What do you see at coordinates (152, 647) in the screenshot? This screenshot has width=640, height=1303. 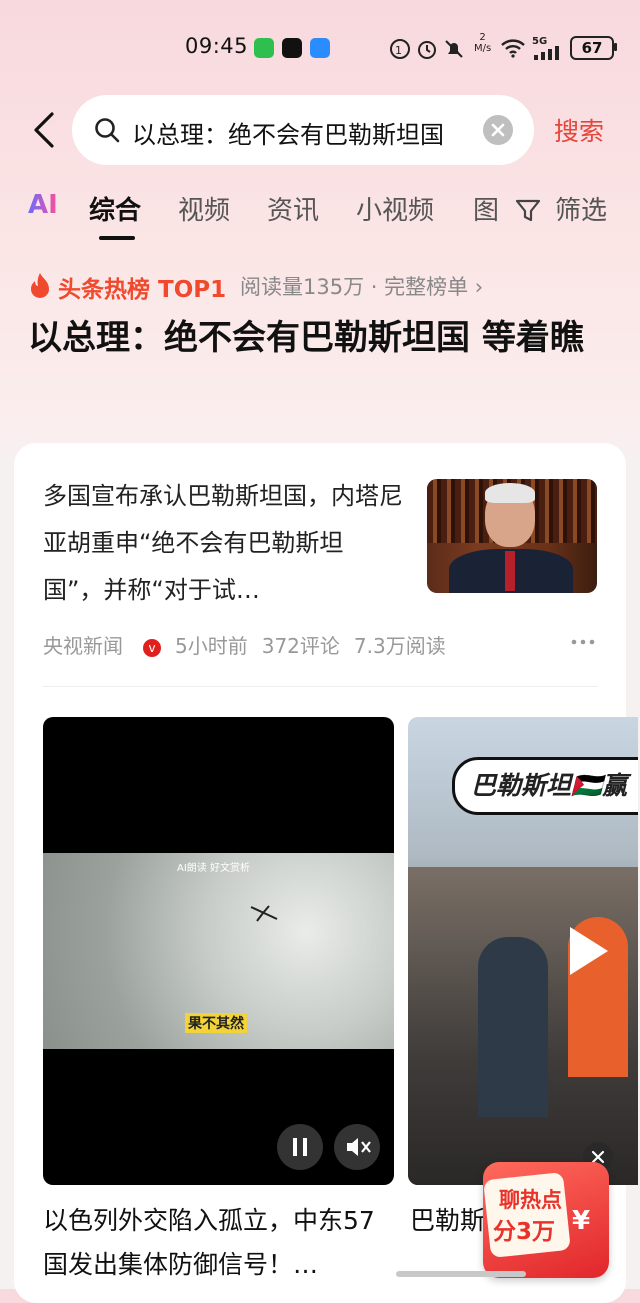 I see `verified-icon: v` at bounding box center [152, 647].